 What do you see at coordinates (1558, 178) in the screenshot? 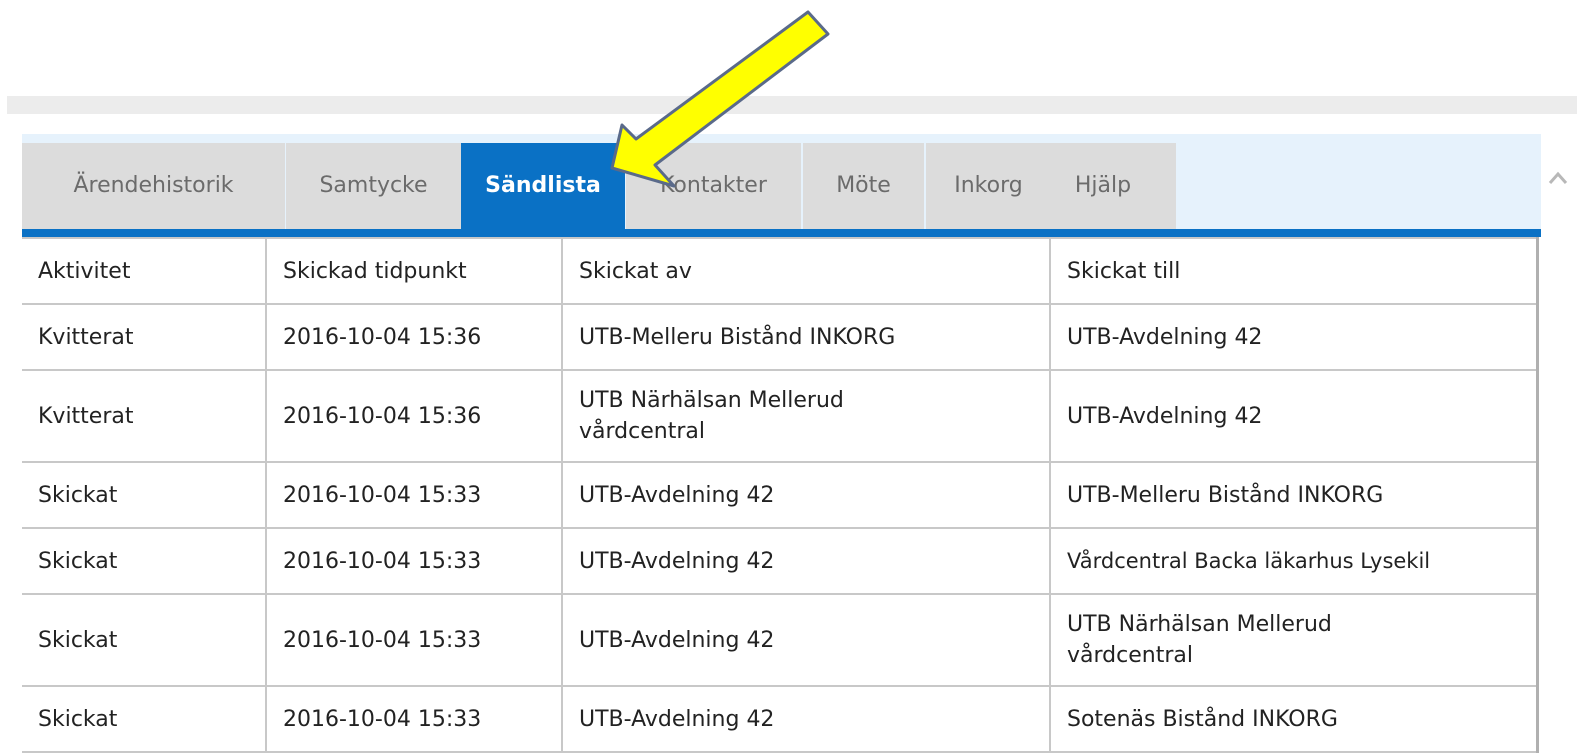
I see `chevron-up-icon` at bounding box center [1558, 178].